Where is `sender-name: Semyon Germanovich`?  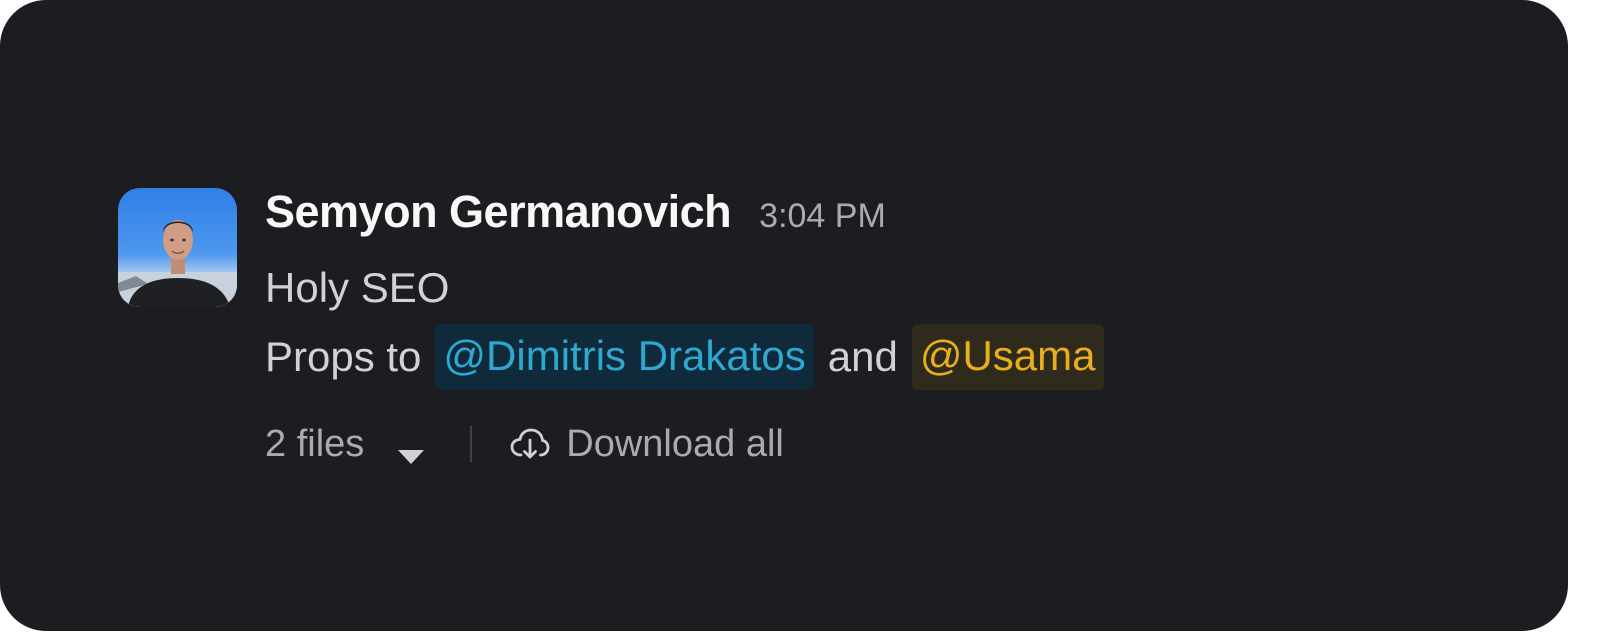
sender-name: Semyon Germanovich is located at coordinates (498, 212).